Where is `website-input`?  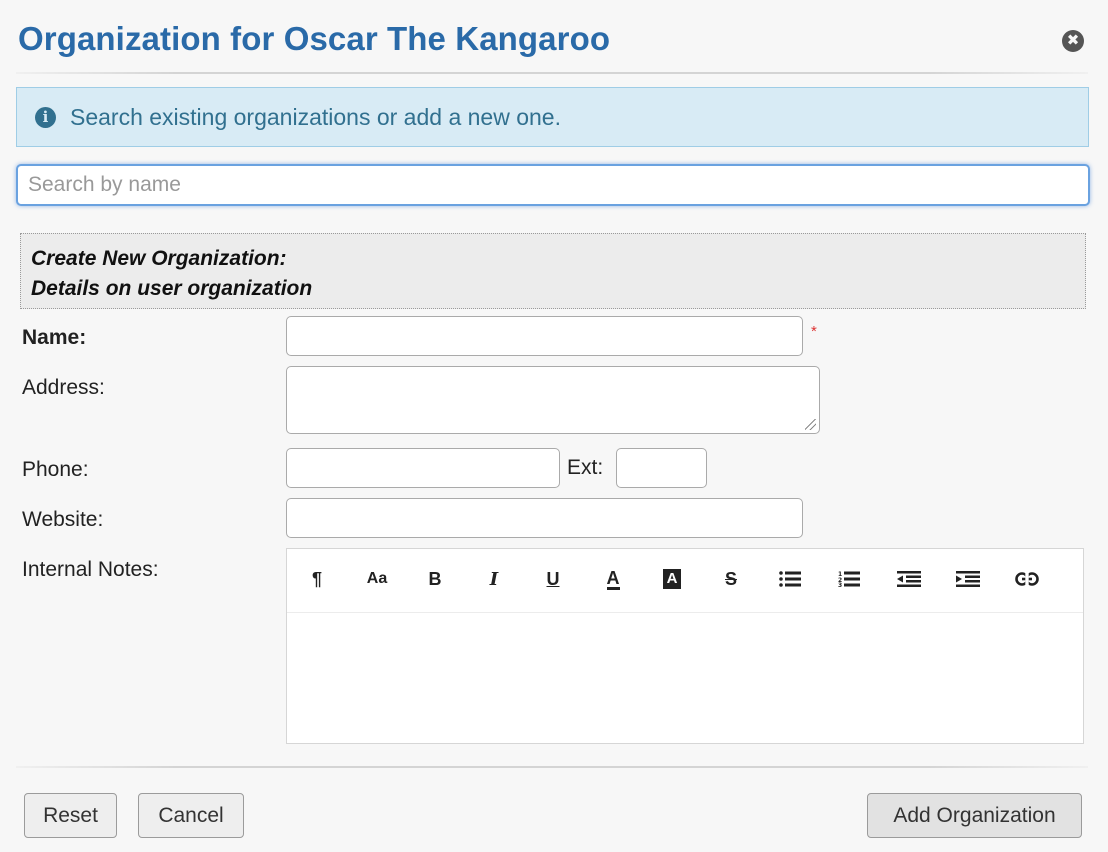
website-input is located at coordinates (544, 518).